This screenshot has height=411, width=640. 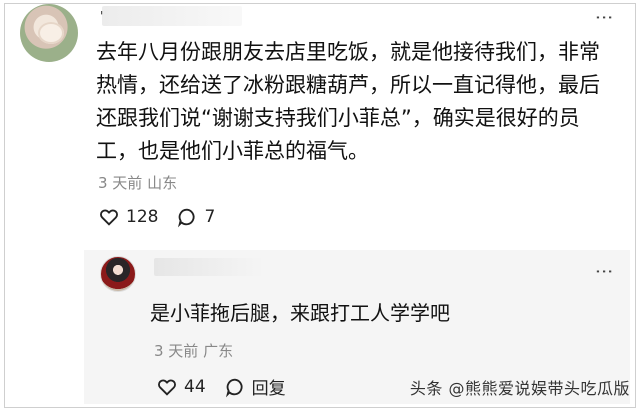 What do you see at coordinates (604, 273) in the screenshot?
I see `reply-more-options-icon: ⋮` at bounding box center [604, 273].